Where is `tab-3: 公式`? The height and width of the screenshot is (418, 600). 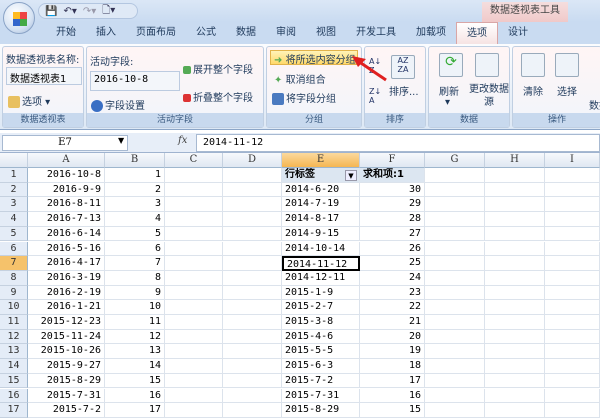
tab-3: 公式 is located at coordinates (206, 33).